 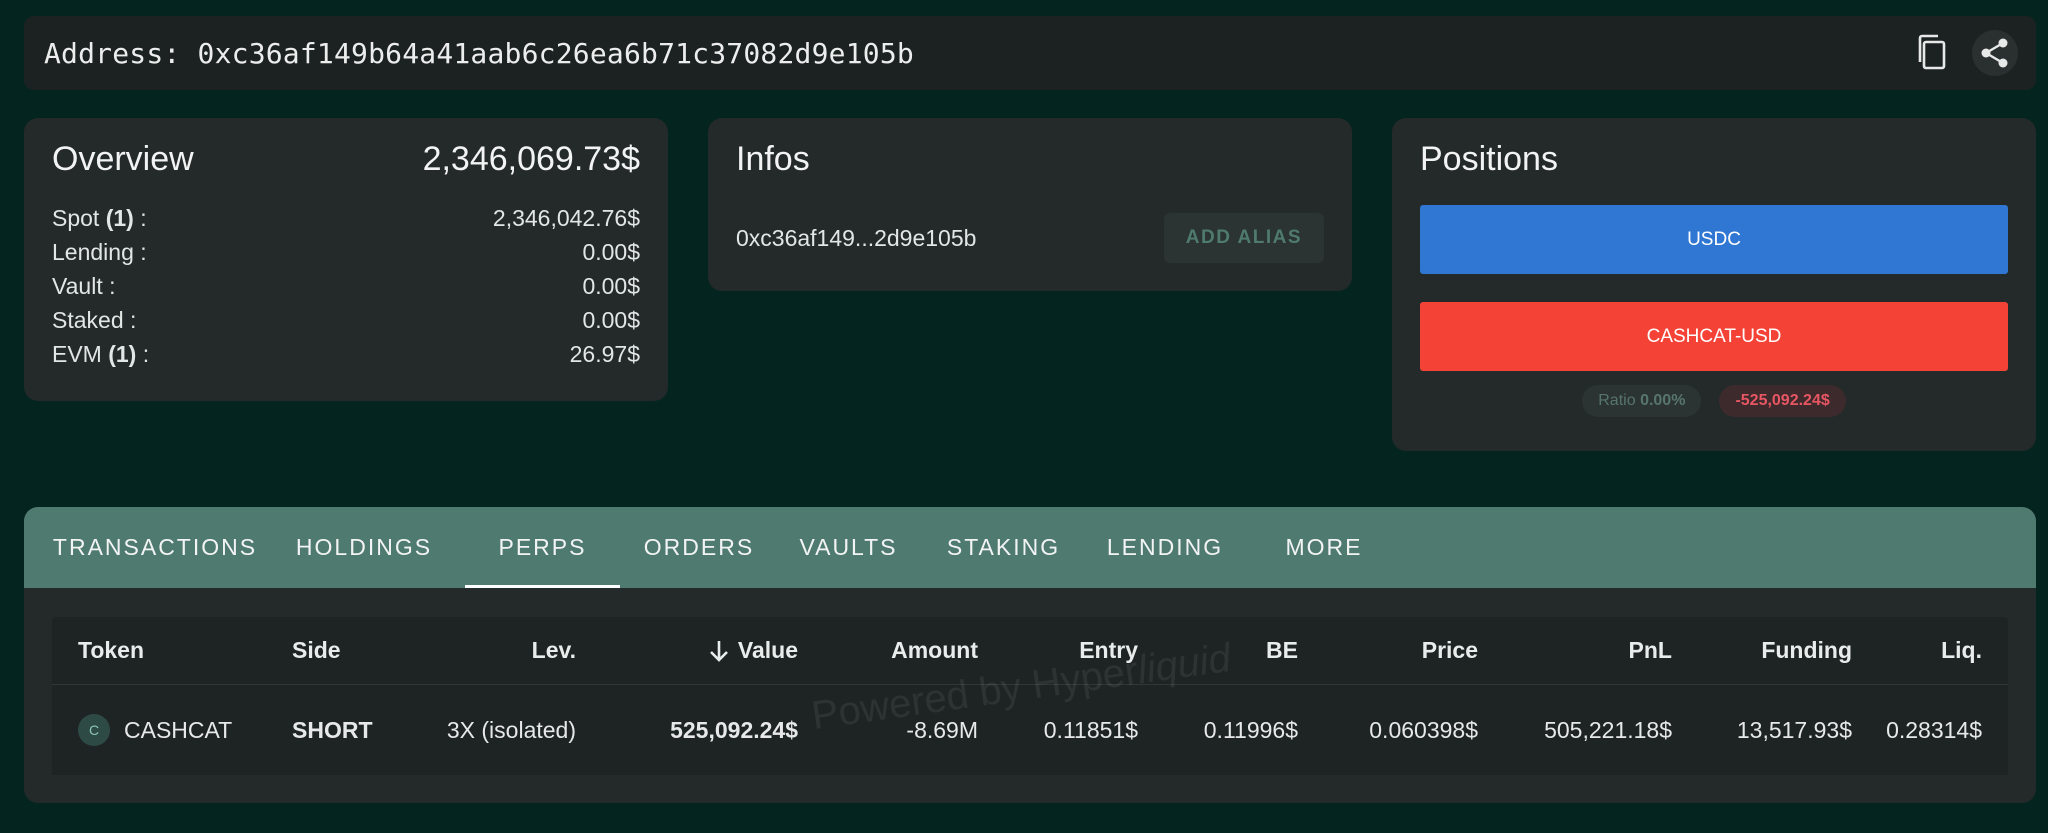 What do you see at coordinates (494, 650) in the screenshot?
I see `header-lev: Lev.` at bounding box center [494, 650].